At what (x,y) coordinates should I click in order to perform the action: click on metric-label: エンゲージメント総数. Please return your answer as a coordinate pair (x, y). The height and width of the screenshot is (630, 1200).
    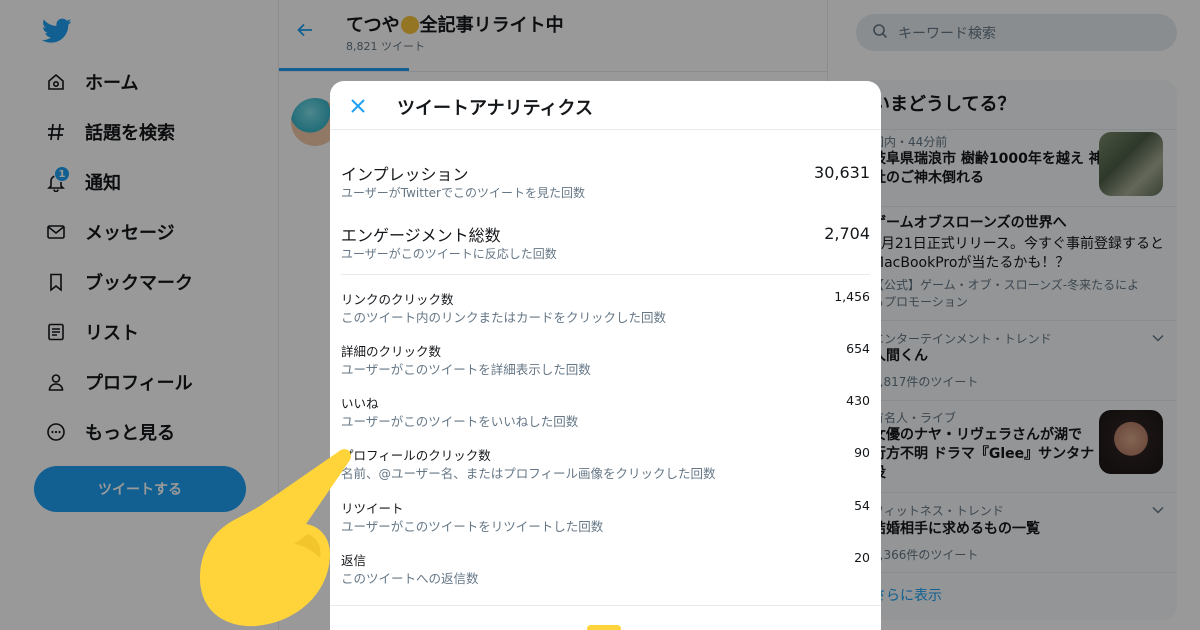
    Looking at the image, I should click on (421, 235).